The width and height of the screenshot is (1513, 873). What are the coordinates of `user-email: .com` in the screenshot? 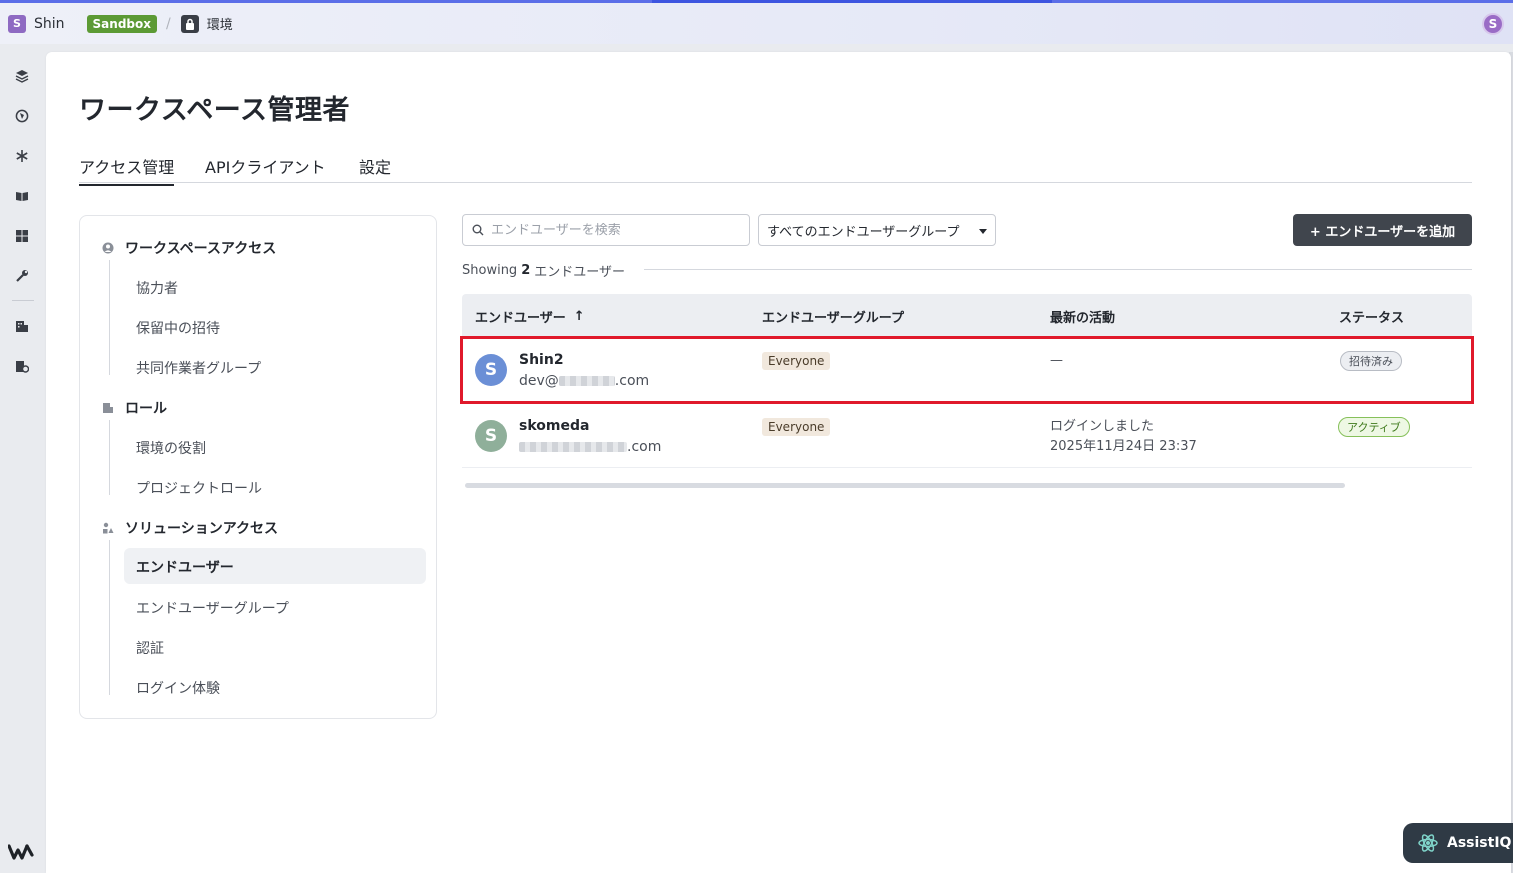 It's located at (590, 447).